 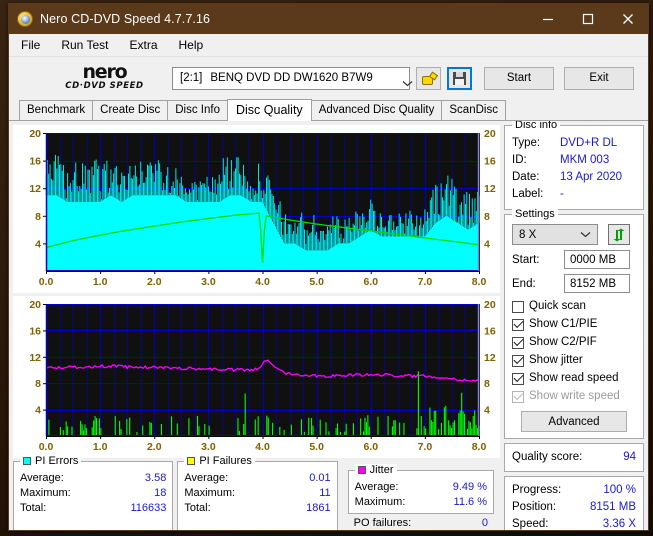 I want to click on checkbox-show-write-speed: Show write speed, so click(x=574, y=396).